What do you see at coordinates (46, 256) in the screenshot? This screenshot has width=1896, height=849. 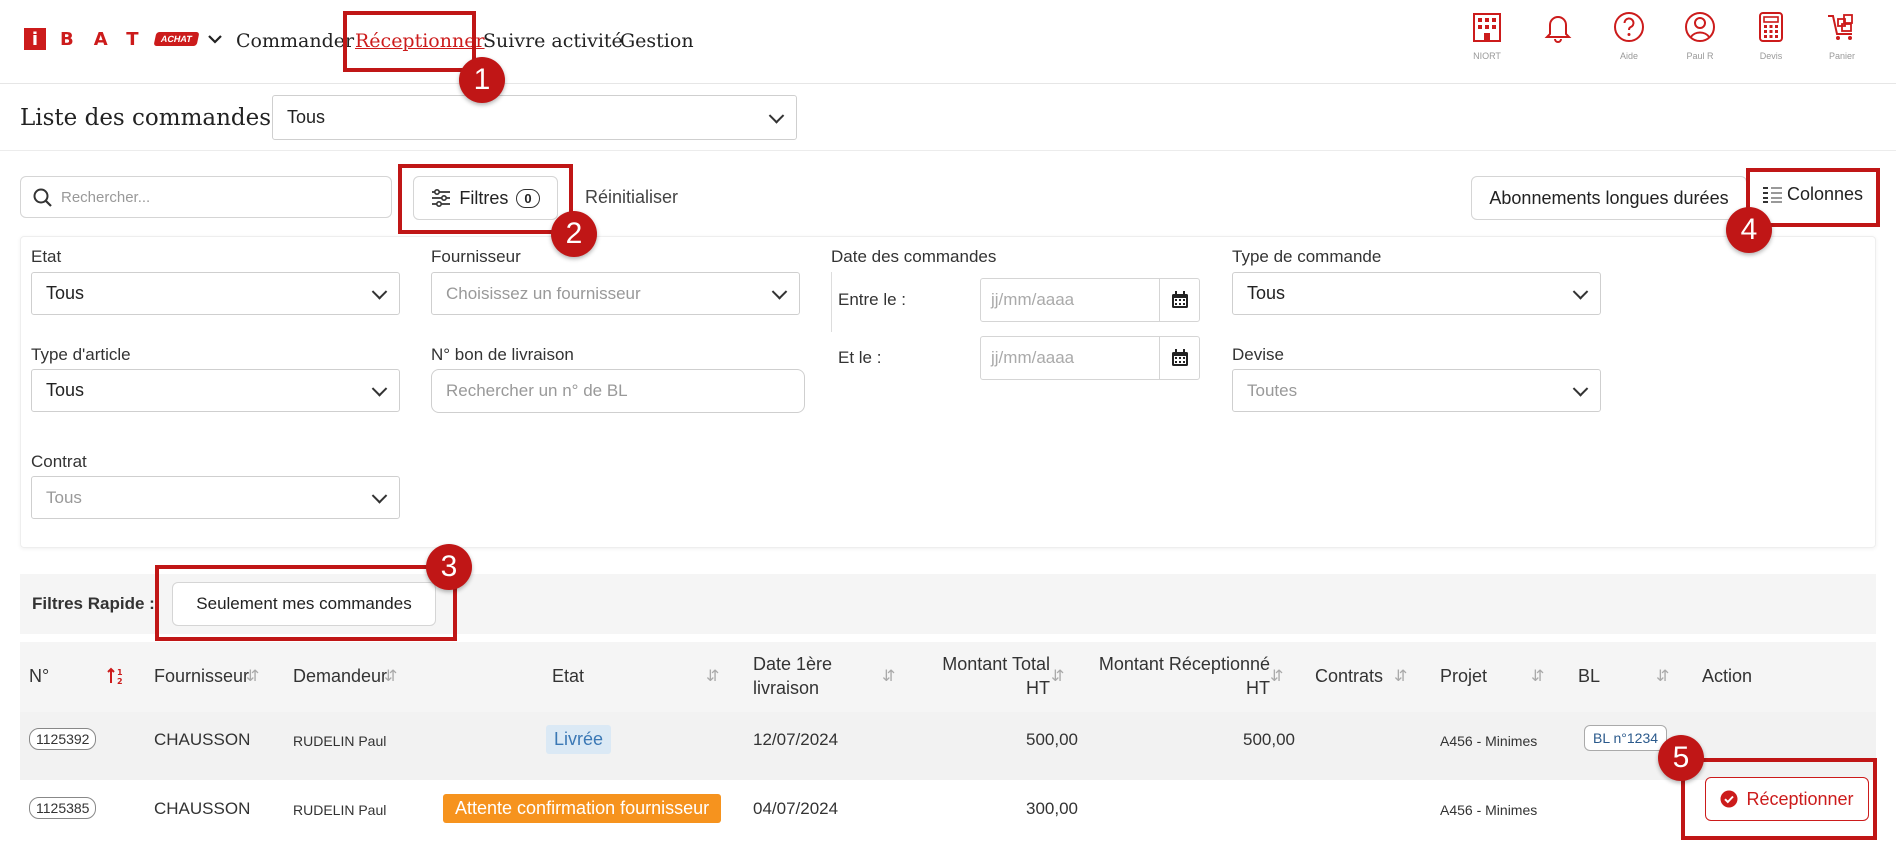 I see `etat-label: Etat` at bounding box center [46, 256].